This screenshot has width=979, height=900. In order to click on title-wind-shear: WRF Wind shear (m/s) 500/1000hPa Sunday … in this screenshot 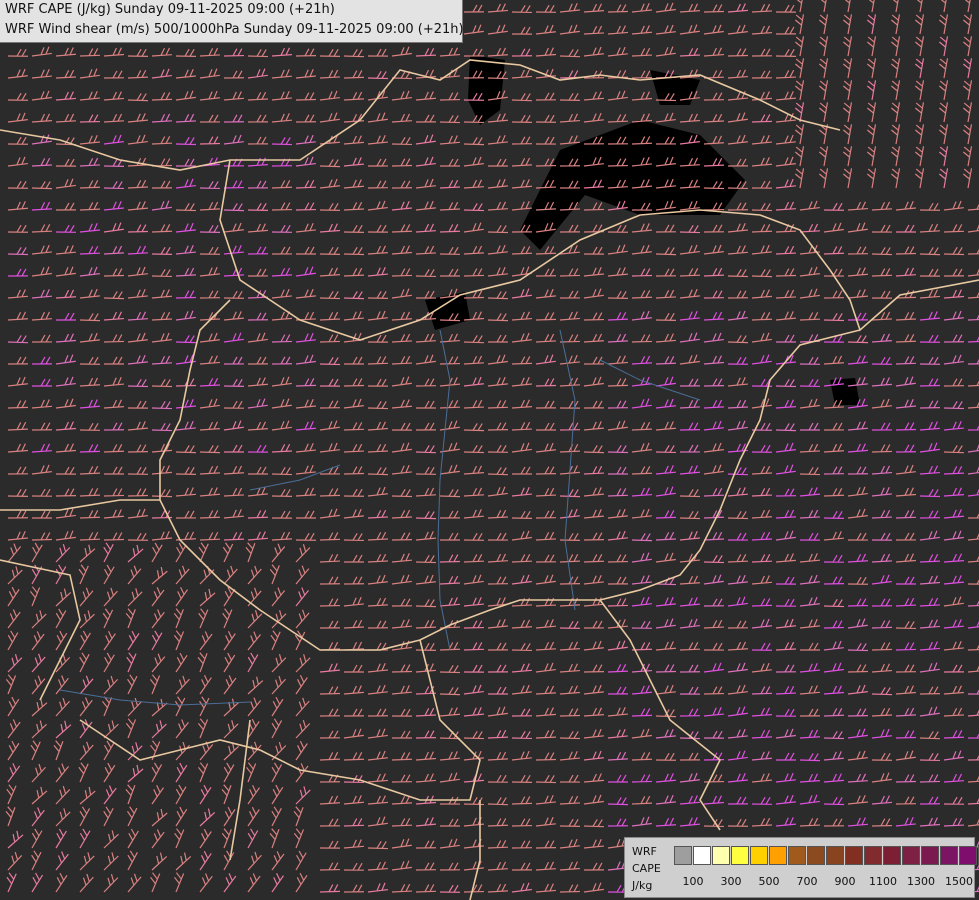, I will do `click(234, 29)`.